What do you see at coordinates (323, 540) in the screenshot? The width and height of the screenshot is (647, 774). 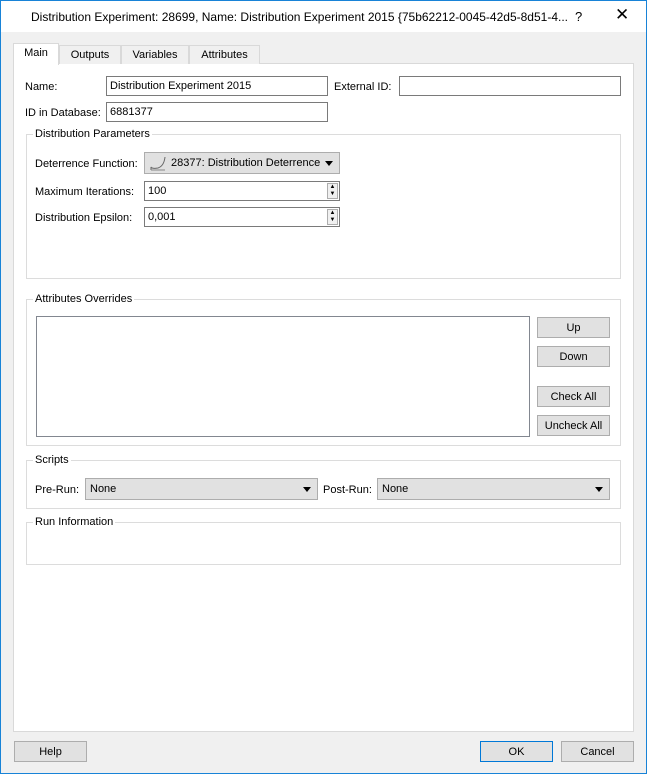 I see `run-information-group: Run Information` at bounding box center [323, 540].